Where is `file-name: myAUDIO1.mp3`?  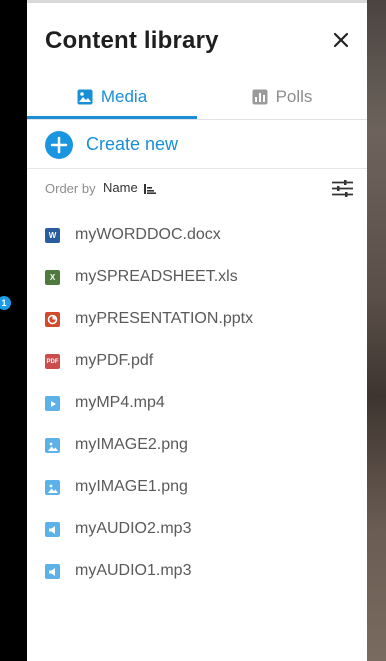
file-name: myAUDIO1.mp3 is located at coordinates (133, 570).